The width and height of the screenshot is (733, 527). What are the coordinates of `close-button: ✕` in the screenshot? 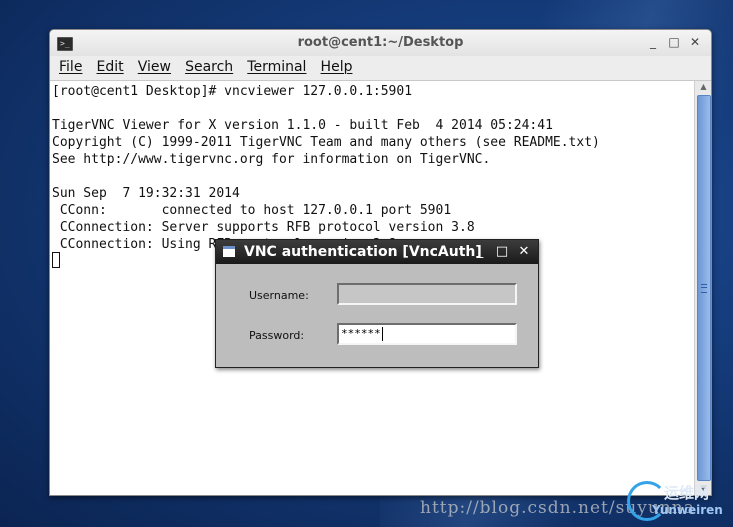 It's located at (695, 42).